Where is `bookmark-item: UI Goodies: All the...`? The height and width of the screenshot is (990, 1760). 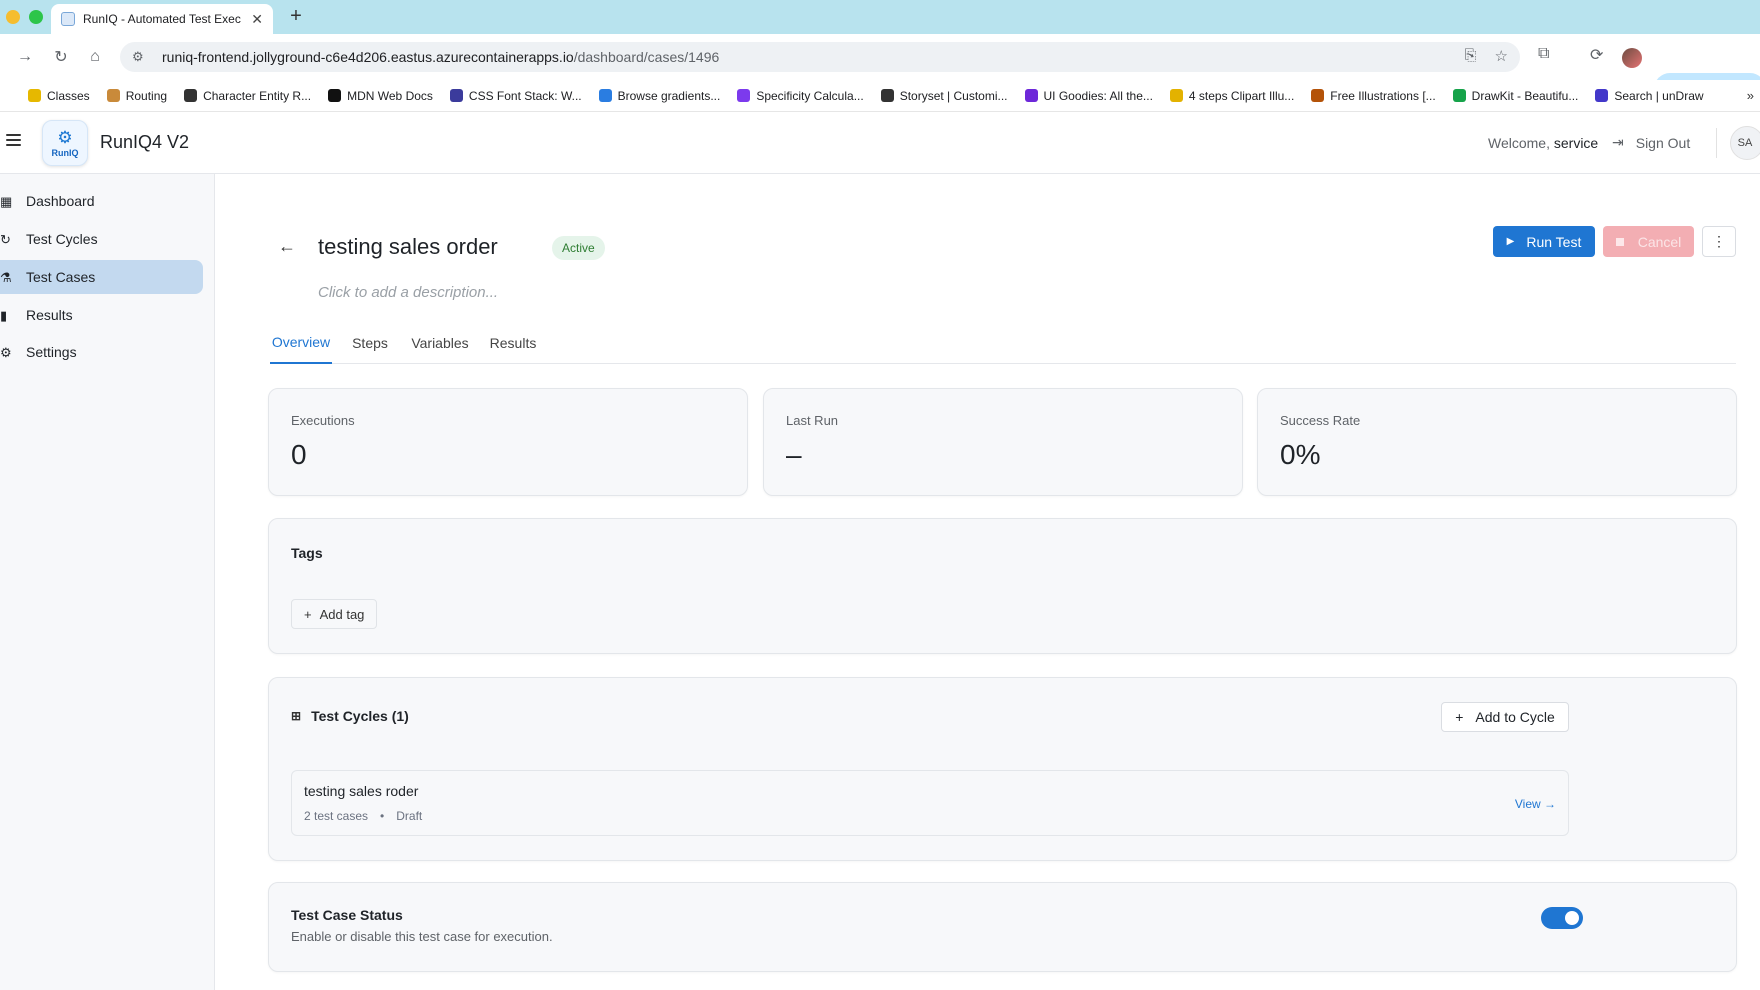 bookmark-item: UI Goodies: All the... is located at coordinates (1088, 96).